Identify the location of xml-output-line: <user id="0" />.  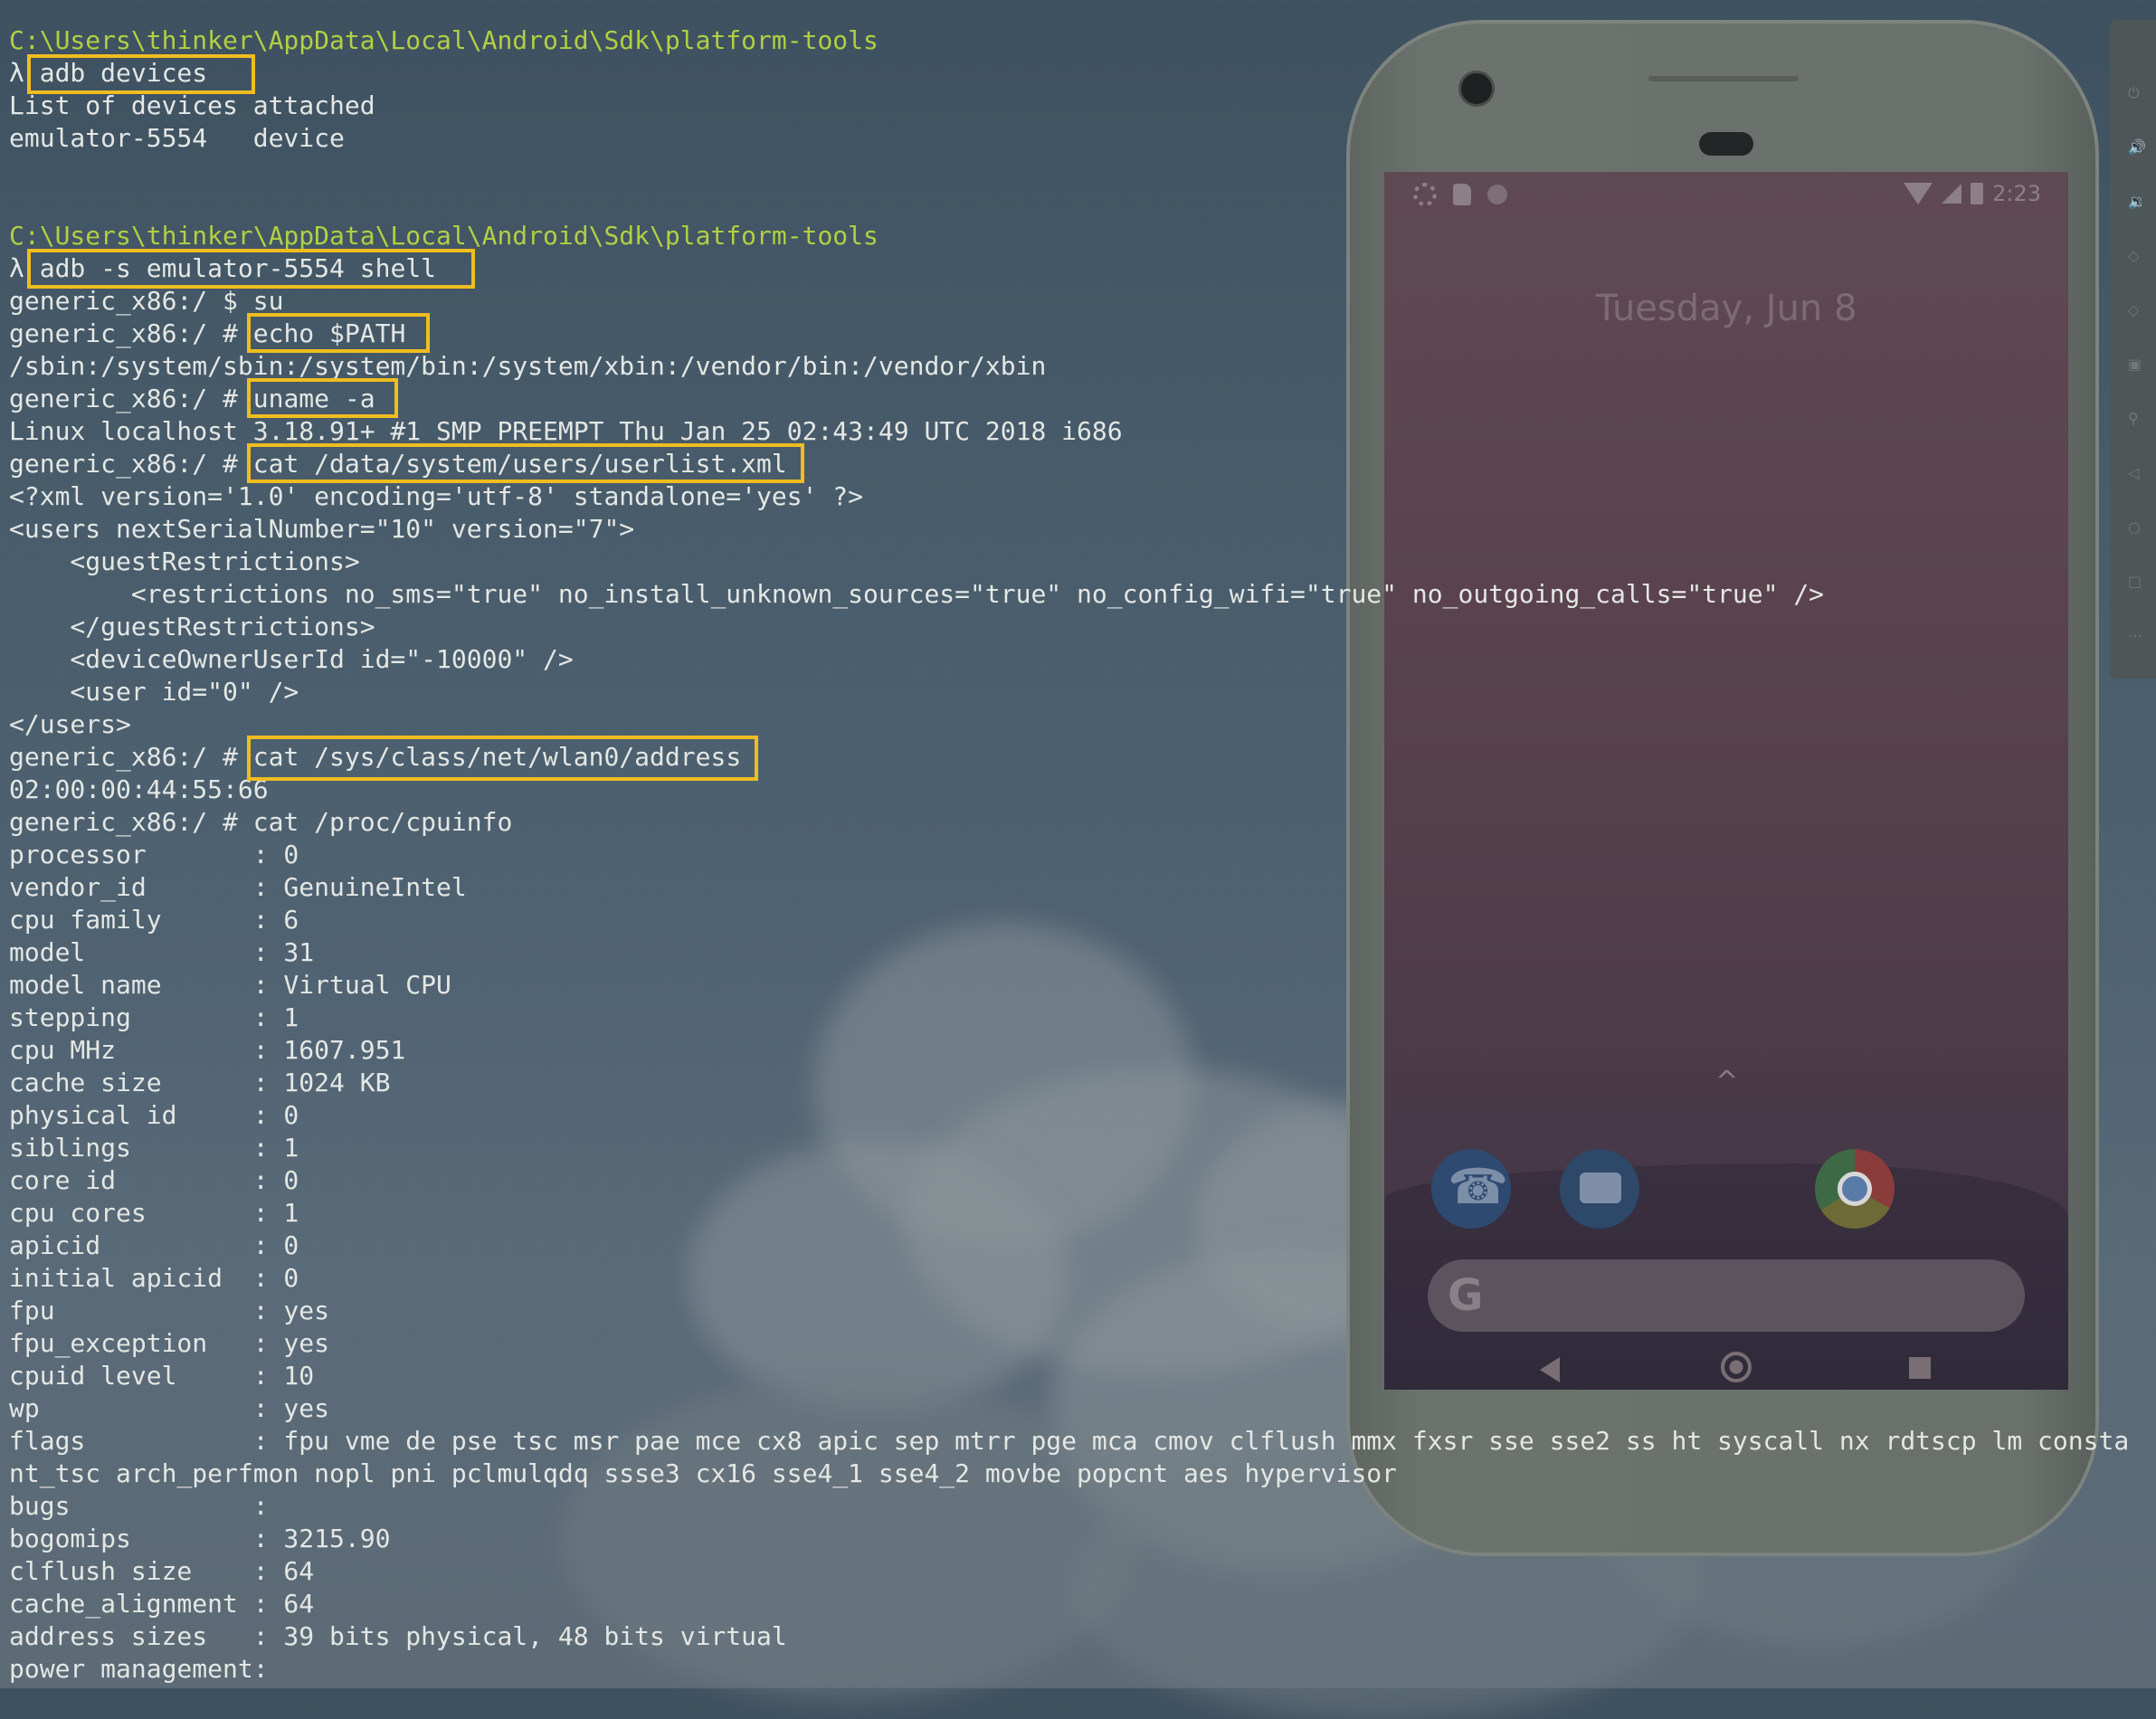
(154, 692).